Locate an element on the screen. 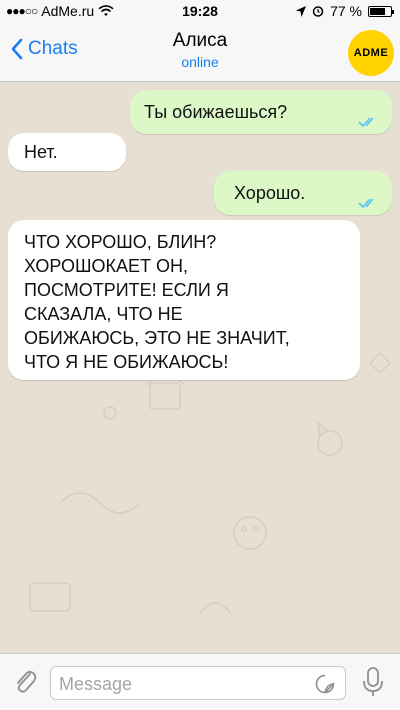 The height and width of the screenshot is (710, 400). message-outgoing: Ты обижаешься? is located at coordinates (261, 112).